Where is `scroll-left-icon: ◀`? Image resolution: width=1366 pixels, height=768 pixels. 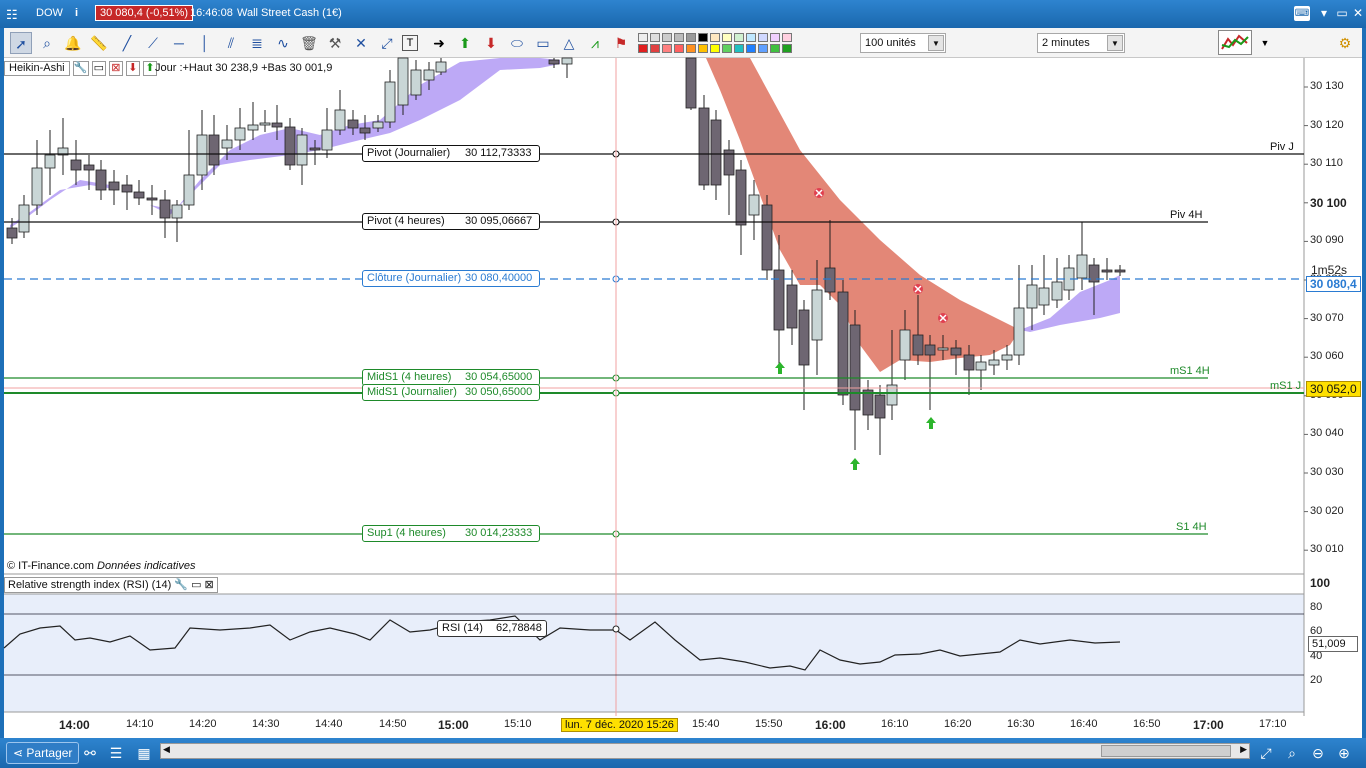
scroll-left-icon: ◀ is located at coordinates (166, 749).